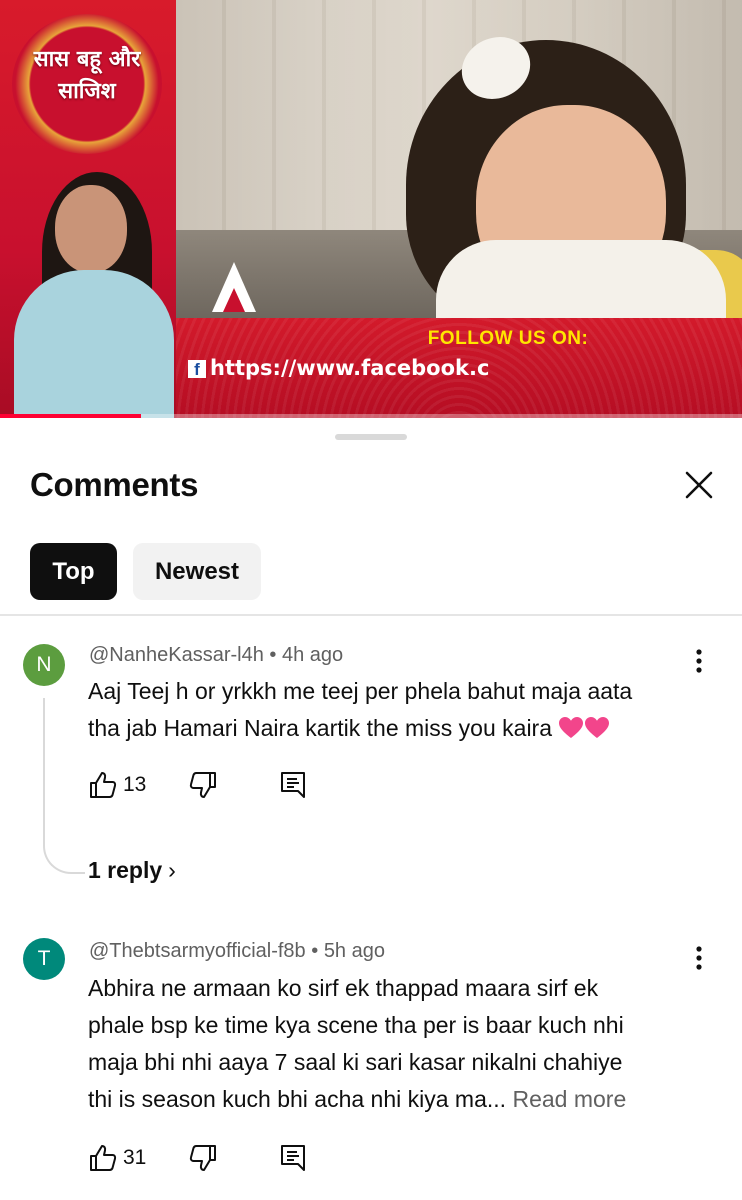 Image resolution: width=742 pixels, height=1200 pixels. What do you see at coordinates (354, 951) in the screenshot?
I see `comment-time: 5h ago` at bounding box center [354, 951].